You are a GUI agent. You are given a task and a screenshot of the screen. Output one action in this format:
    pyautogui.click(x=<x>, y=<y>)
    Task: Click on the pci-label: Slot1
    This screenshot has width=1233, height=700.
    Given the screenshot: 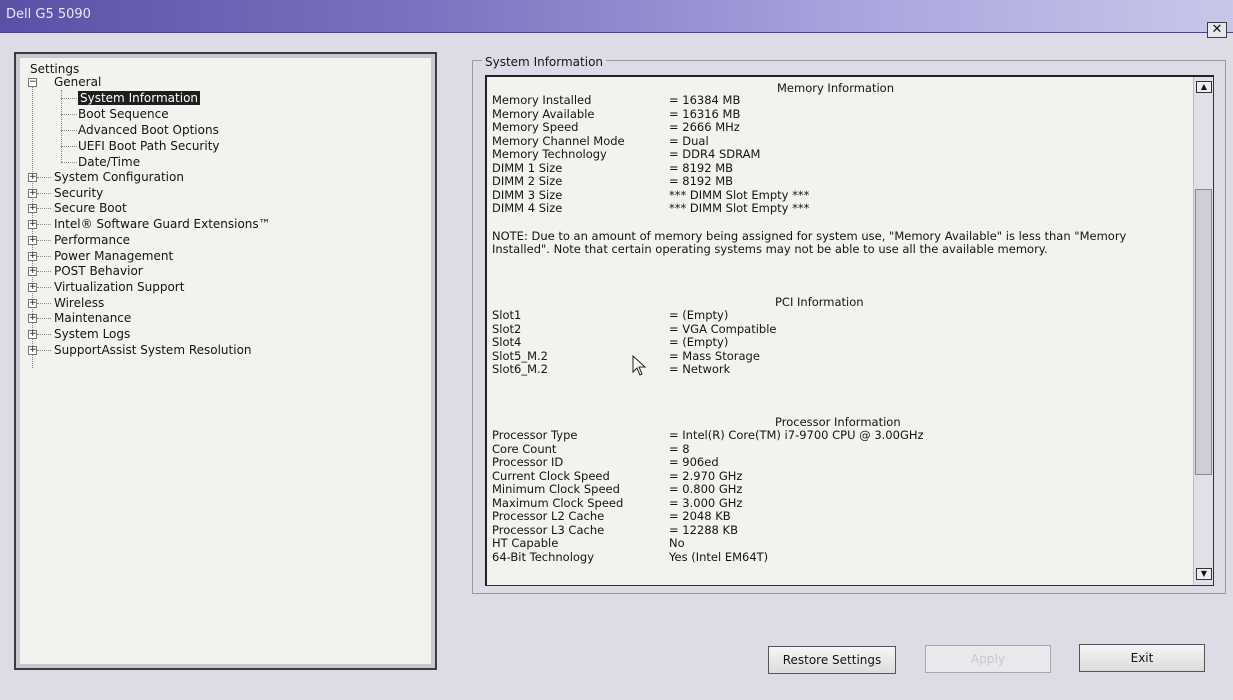 What is the action you would take?
    pyautogui.click(x=507, y=315)
    